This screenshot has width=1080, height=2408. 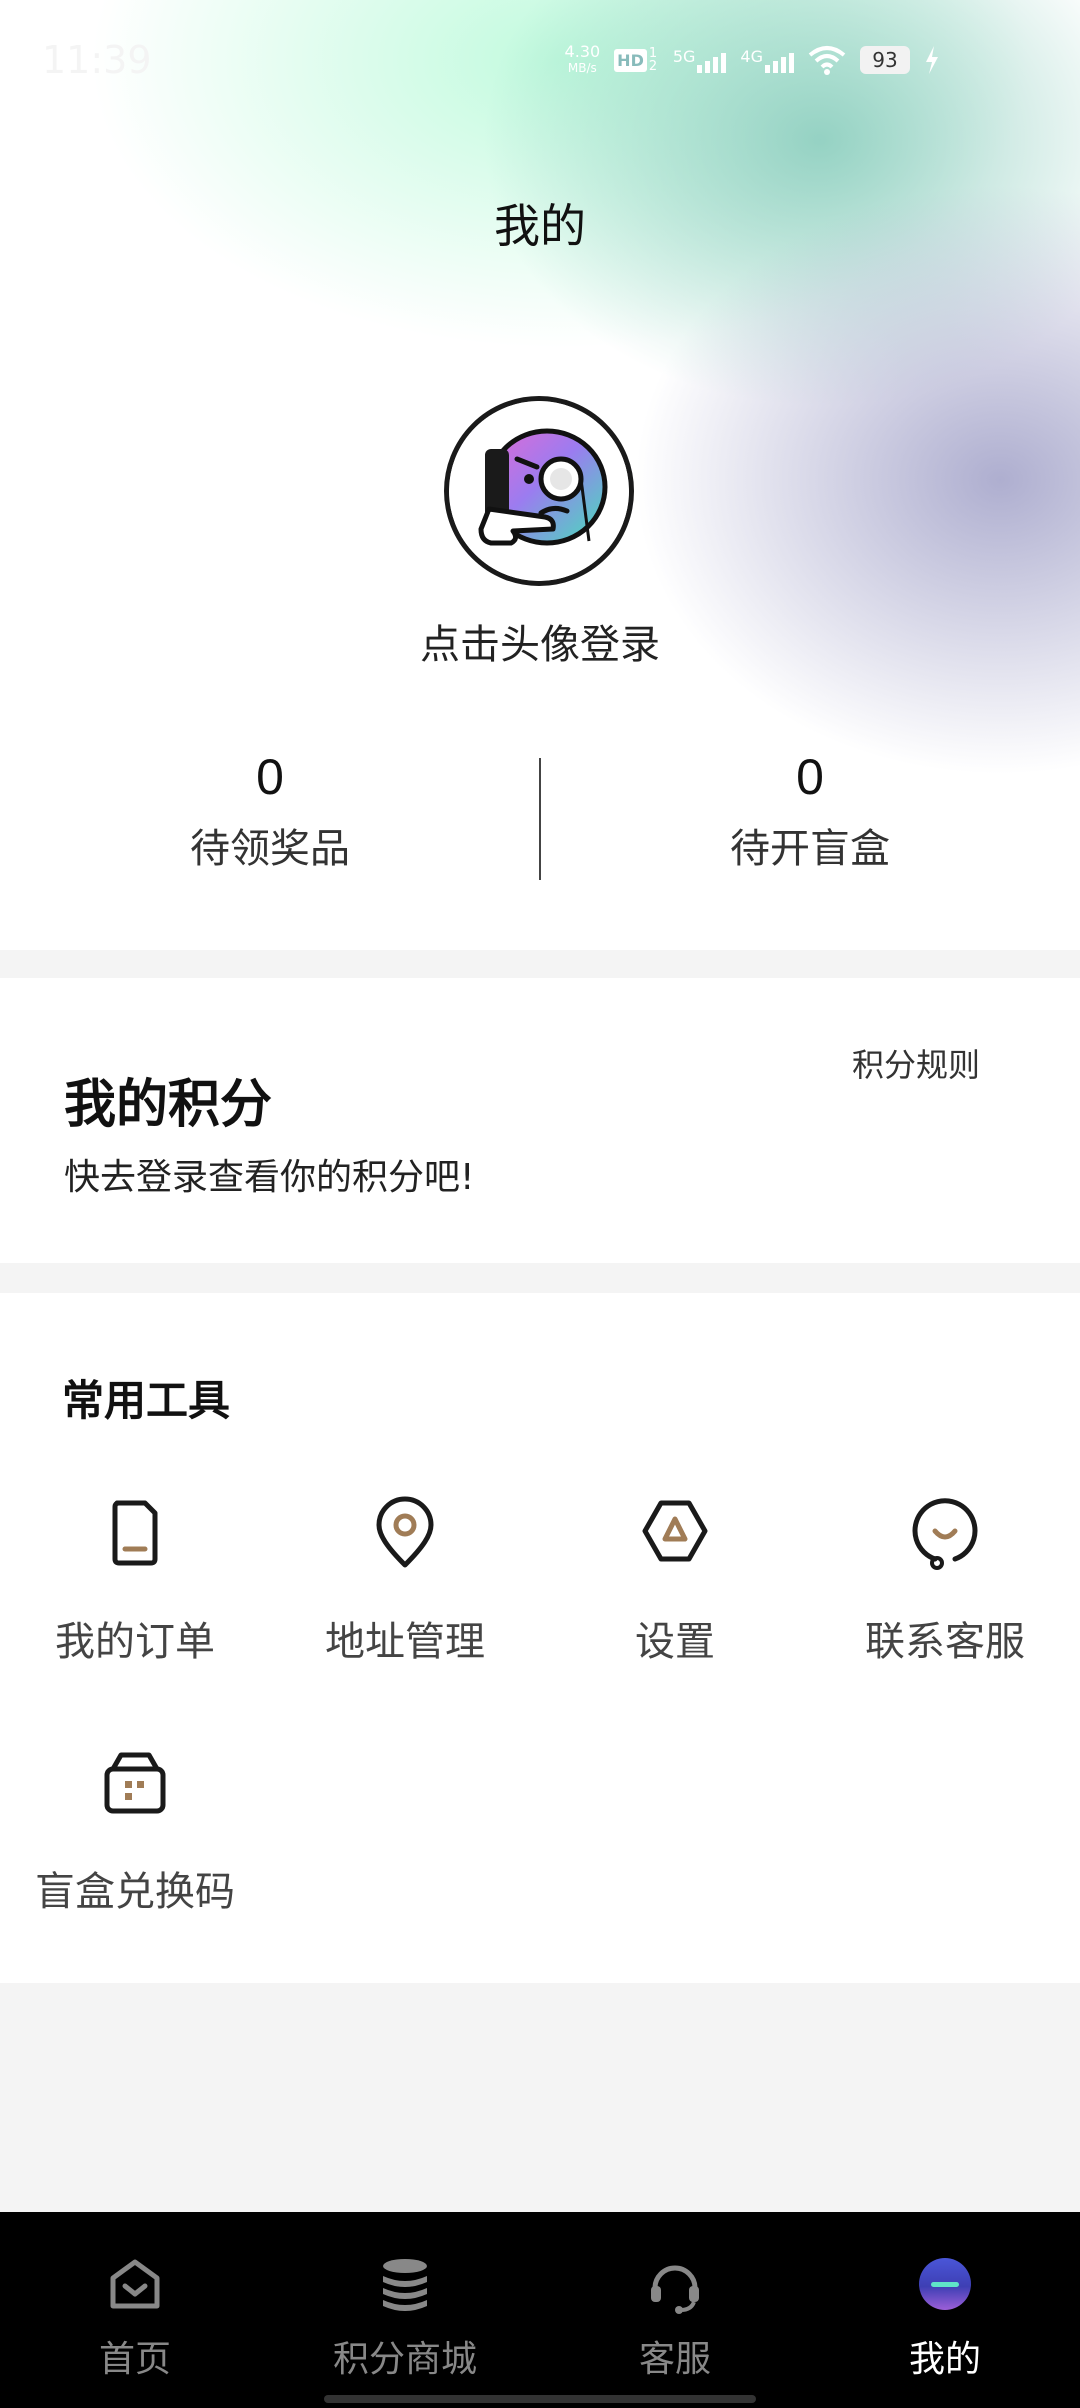 What do you see at coordinates (135, 1892) in the screenshot?
I see `tool-label: 盲盒兑换码` at bounding box center [135, 1892].